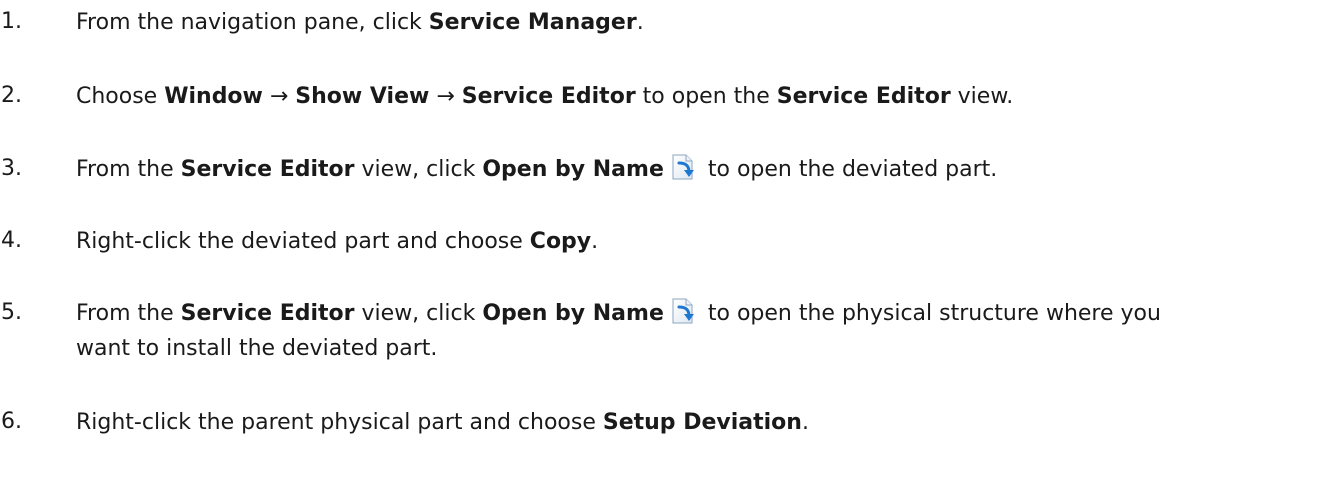 The image size is (1331, 491). Describe the element at coordinates (560, 241) in the screenshot. I see `ui-term-copy: Copy` at that location.